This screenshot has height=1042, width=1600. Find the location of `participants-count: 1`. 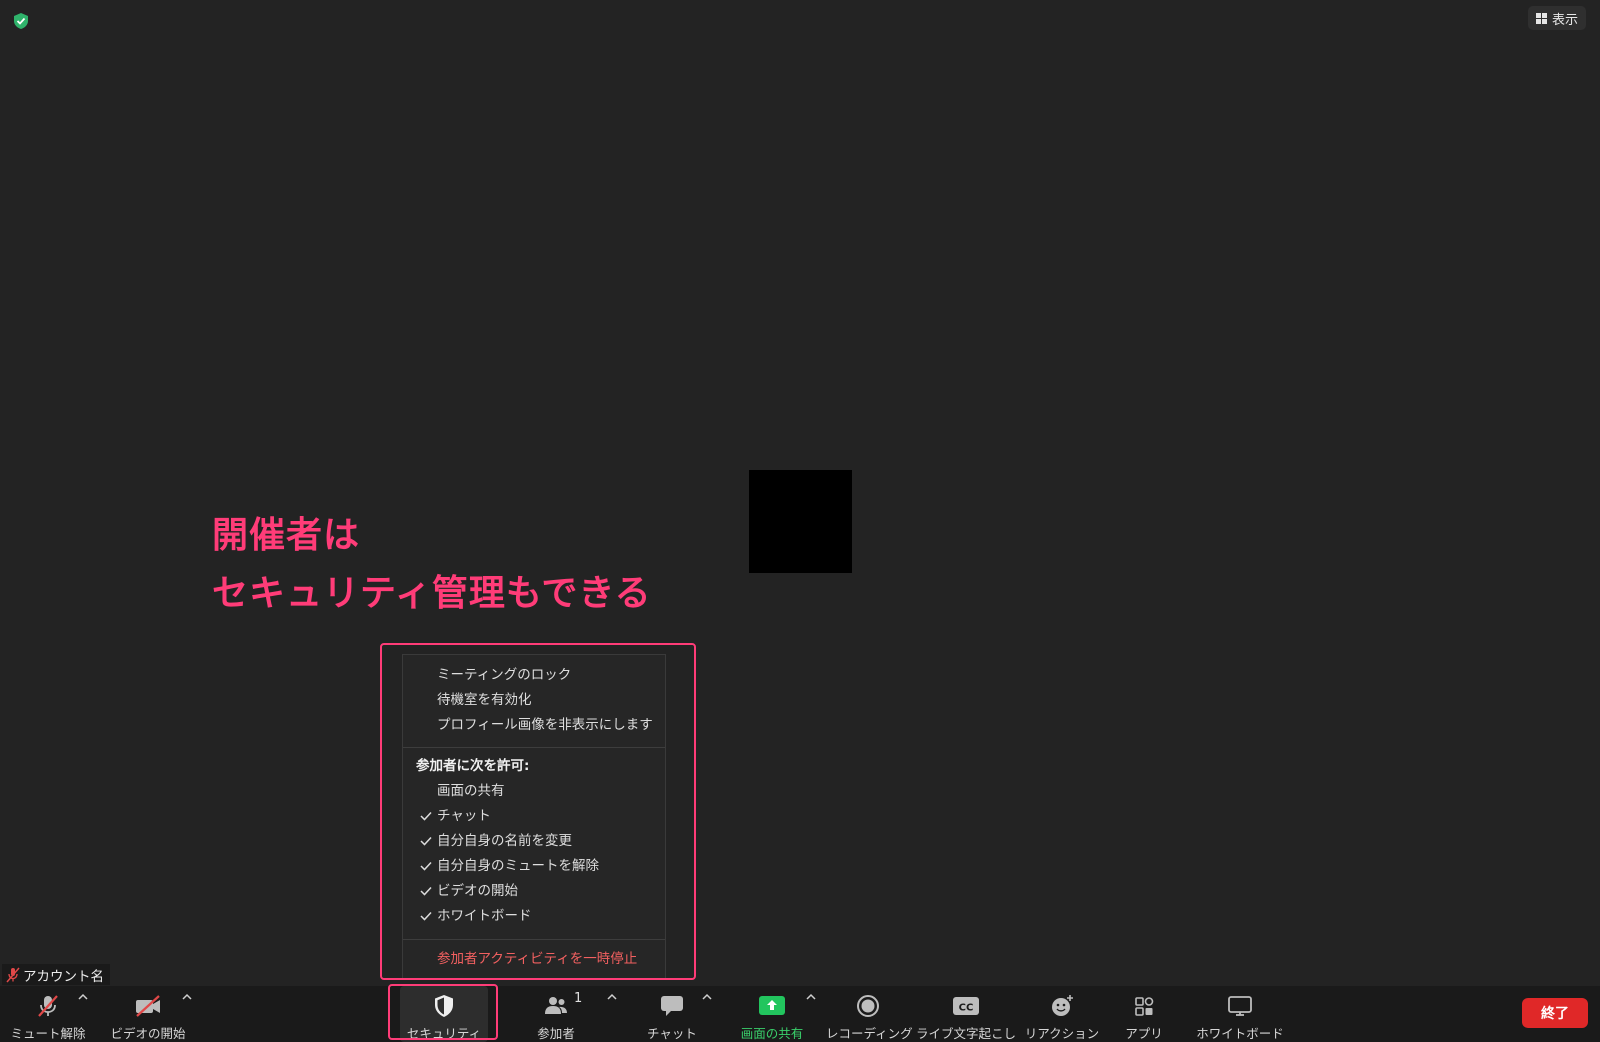

participants-count: 1 is located at coordinates (578, 998).